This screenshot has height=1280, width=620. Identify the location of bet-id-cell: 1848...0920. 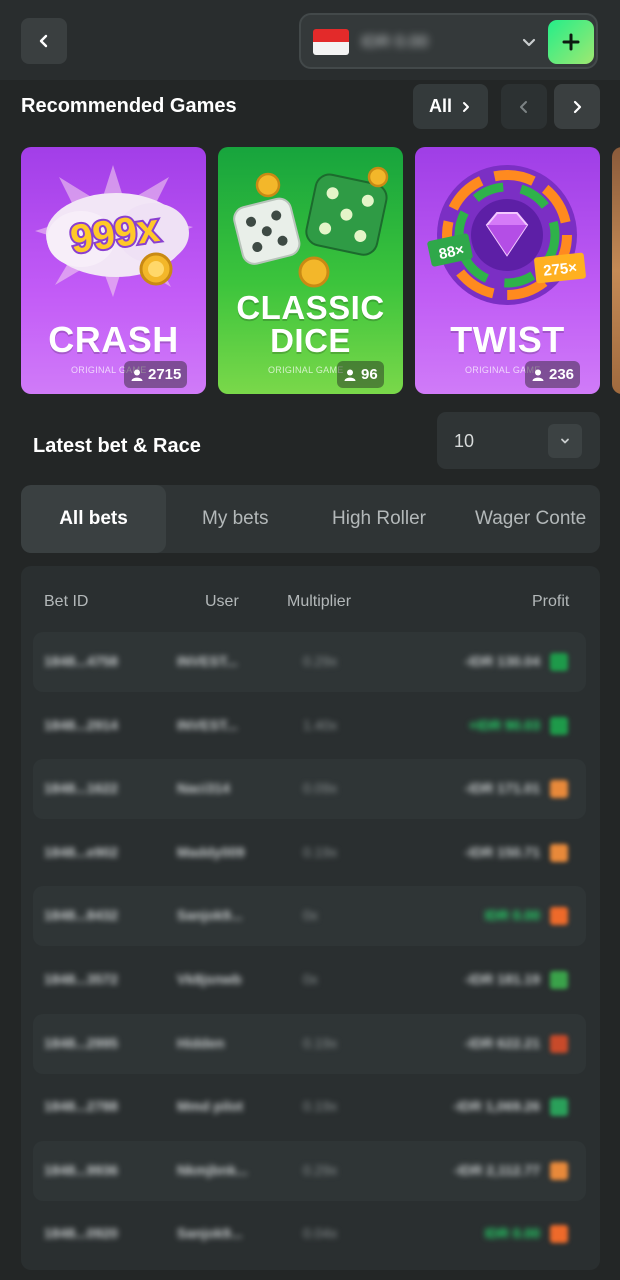
(81, 1233).